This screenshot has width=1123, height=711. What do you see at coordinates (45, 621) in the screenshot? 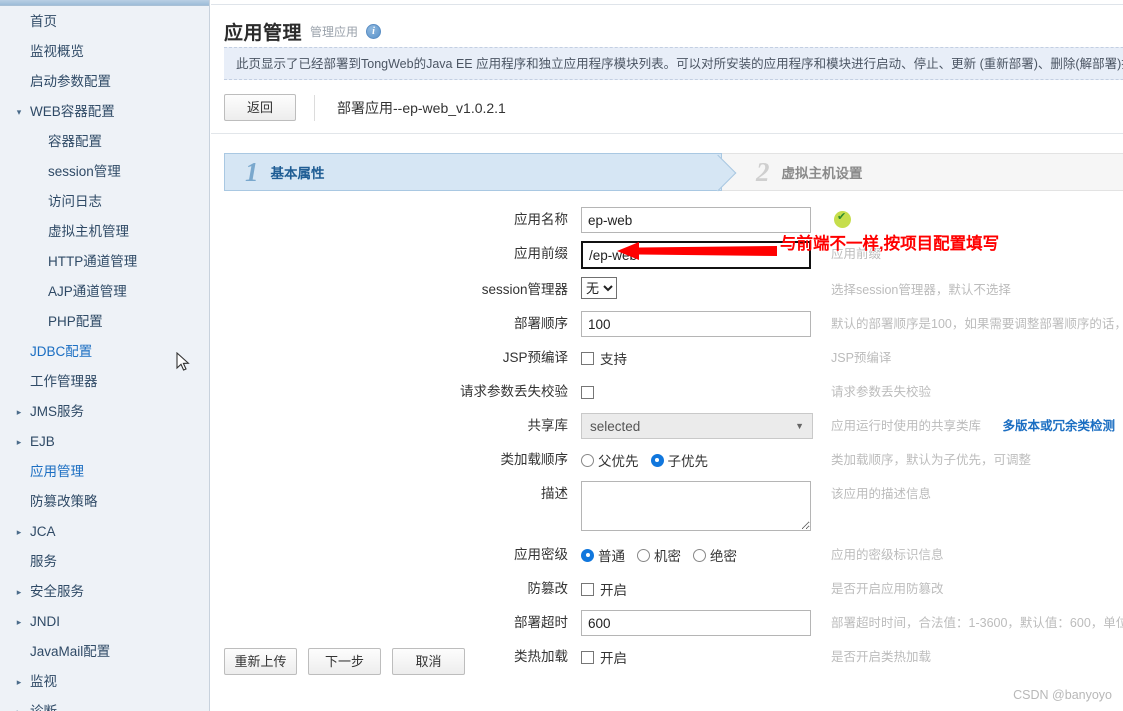
I see `sidebar-item-label: JNDI` at bounding box center [45, 621].